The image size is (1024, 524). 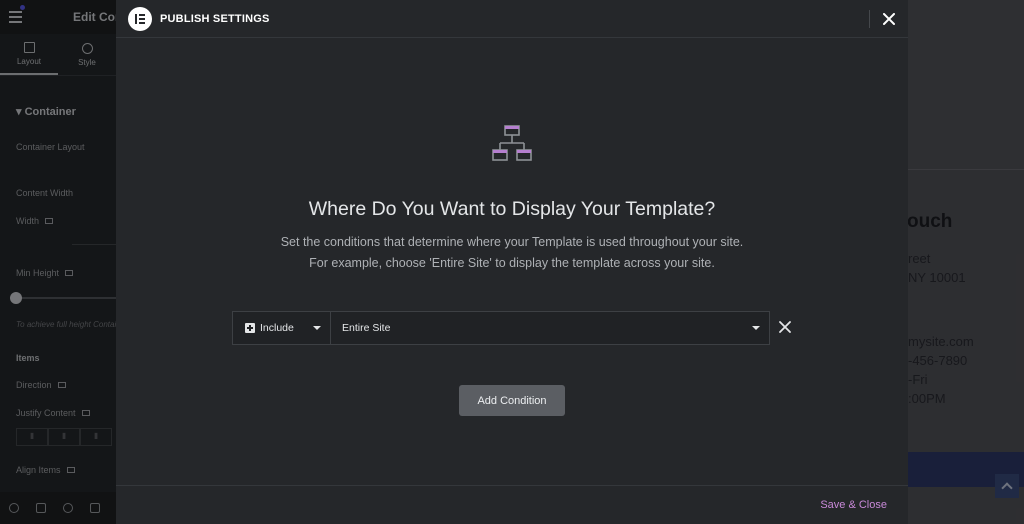 I want to click on header-separator, so click(x=869, y=19).